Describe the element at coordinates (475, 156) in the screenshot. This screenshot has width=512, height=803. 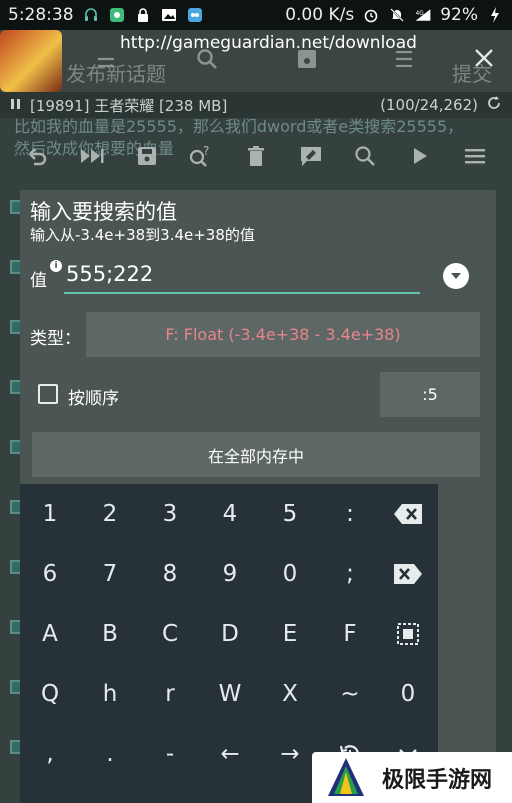
I see `menu-icon` at that location.